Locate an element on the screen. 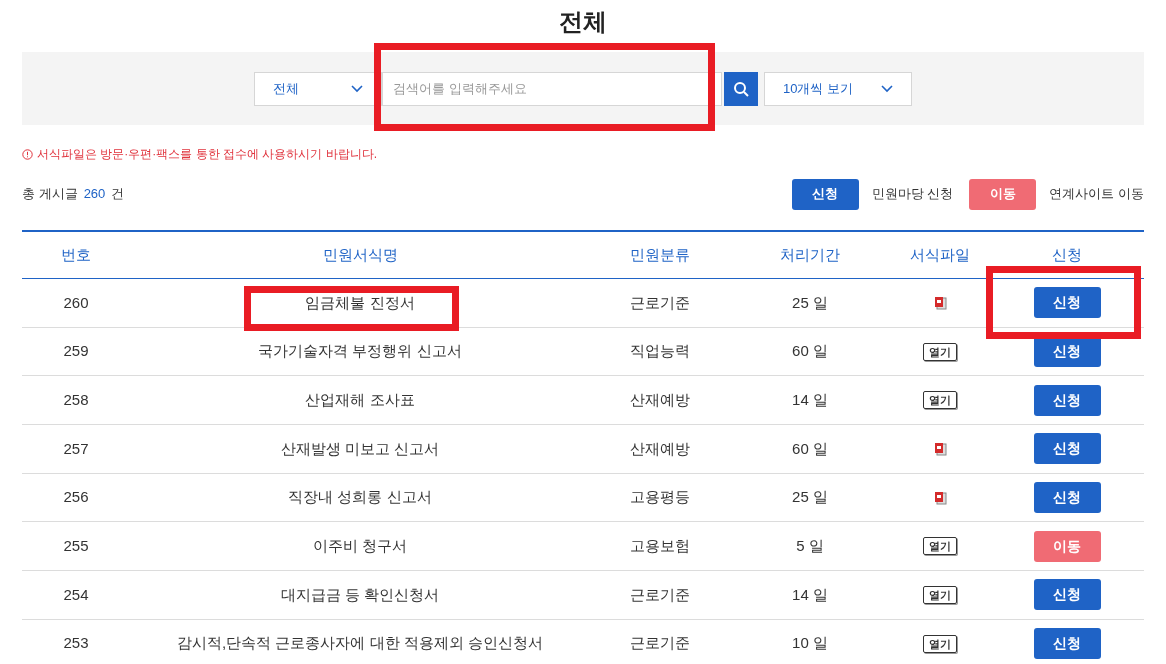 This screenshot has height=664, width=1166. page-size-select: 10개씩 보기 is located at coordinates (838, 88).